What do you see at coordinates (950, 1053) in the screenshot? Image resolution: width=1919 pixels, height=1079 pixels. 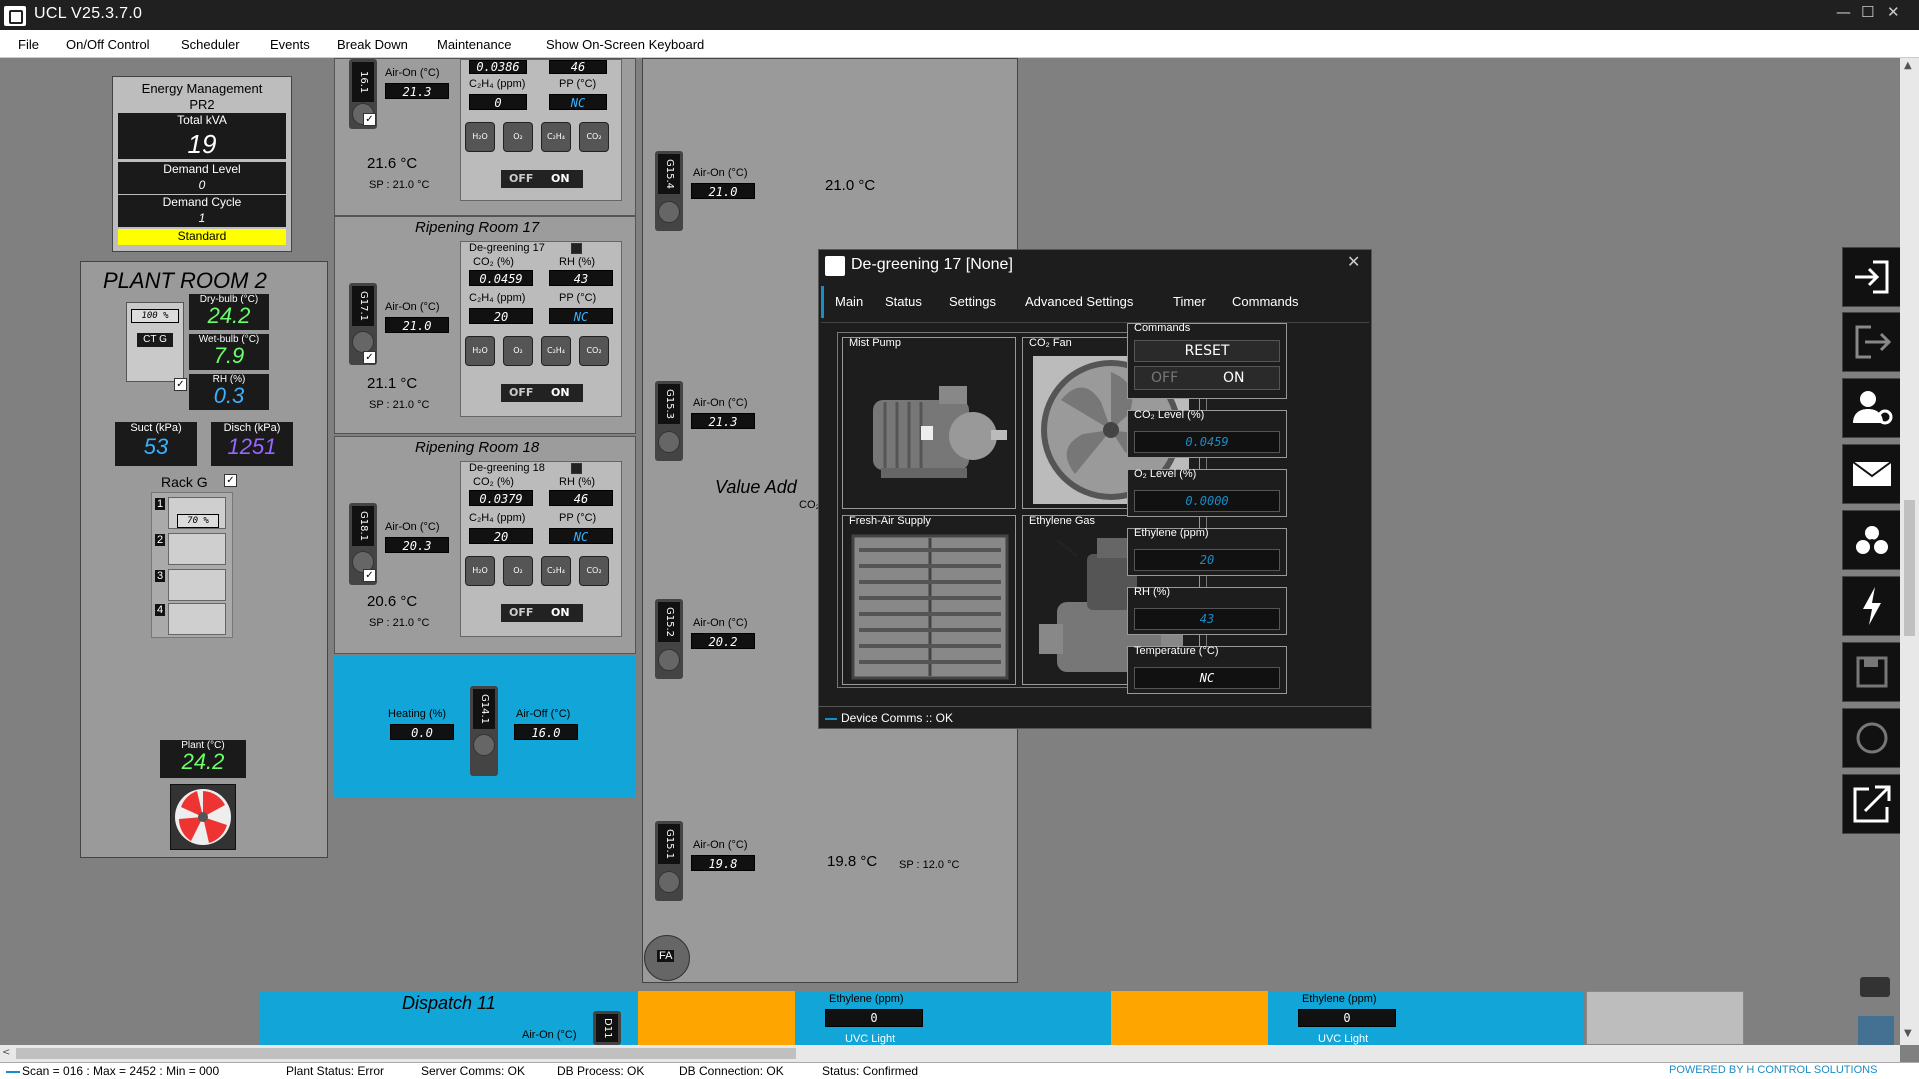 I see `horizontal-scrollbar: <` at bounding box center [950, 1053].